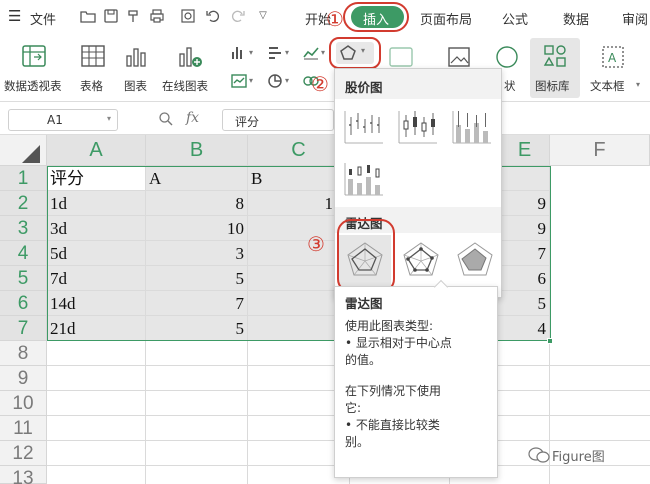 This screenshot has width=650, height=484. I want to click on line-chart-dropdown-icon: ▾, so click(323, 52).